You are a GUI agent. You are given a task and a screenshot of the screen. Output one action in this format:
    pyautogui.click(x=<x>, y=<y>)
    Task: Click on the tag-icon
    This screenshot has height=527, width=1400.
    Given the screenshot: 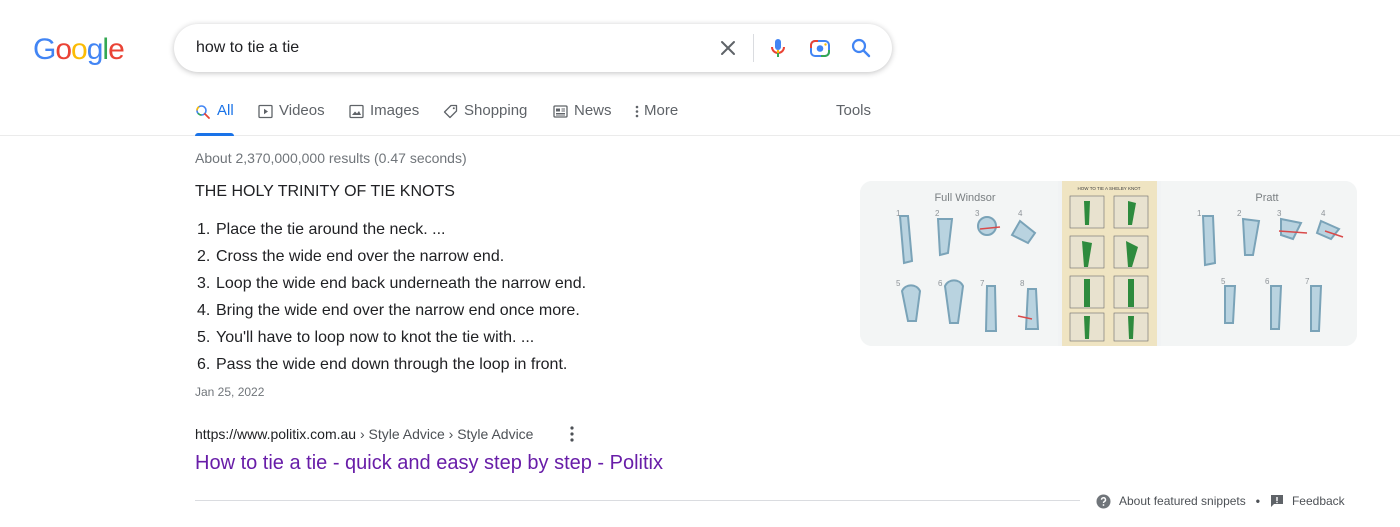 What is the action you would take?
    pyautogui.click(x=450, y=111)
    